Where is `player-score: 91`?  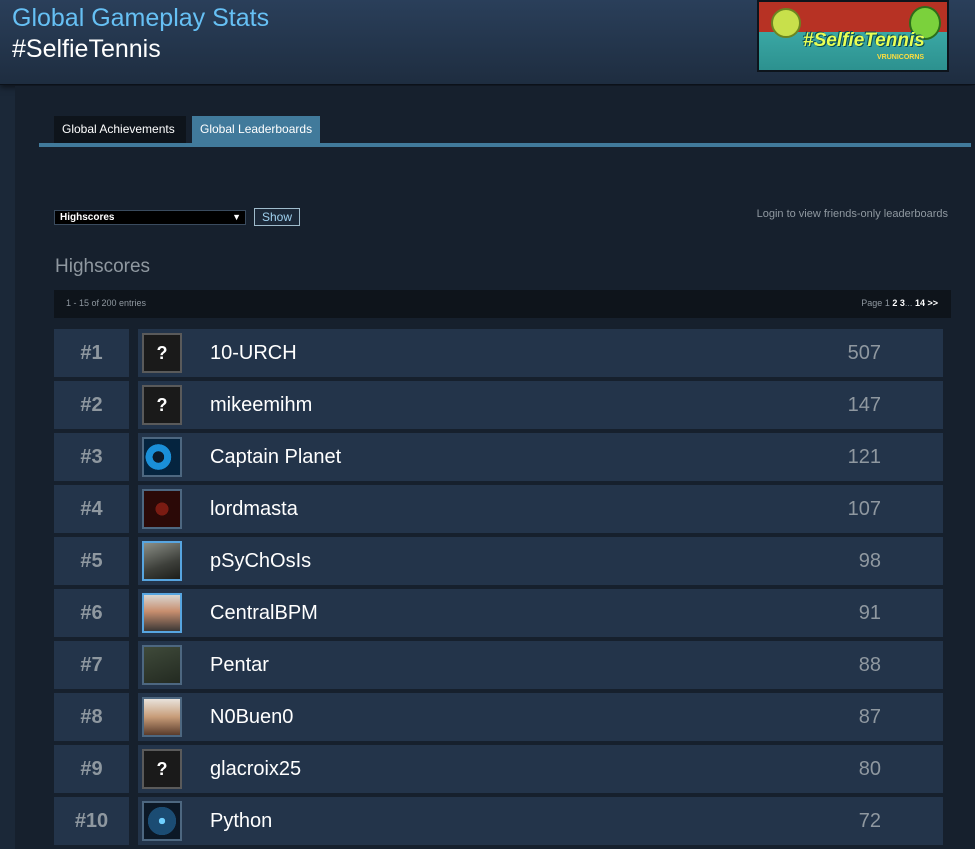 player-score: 91 is located at coordinates (869, 613).